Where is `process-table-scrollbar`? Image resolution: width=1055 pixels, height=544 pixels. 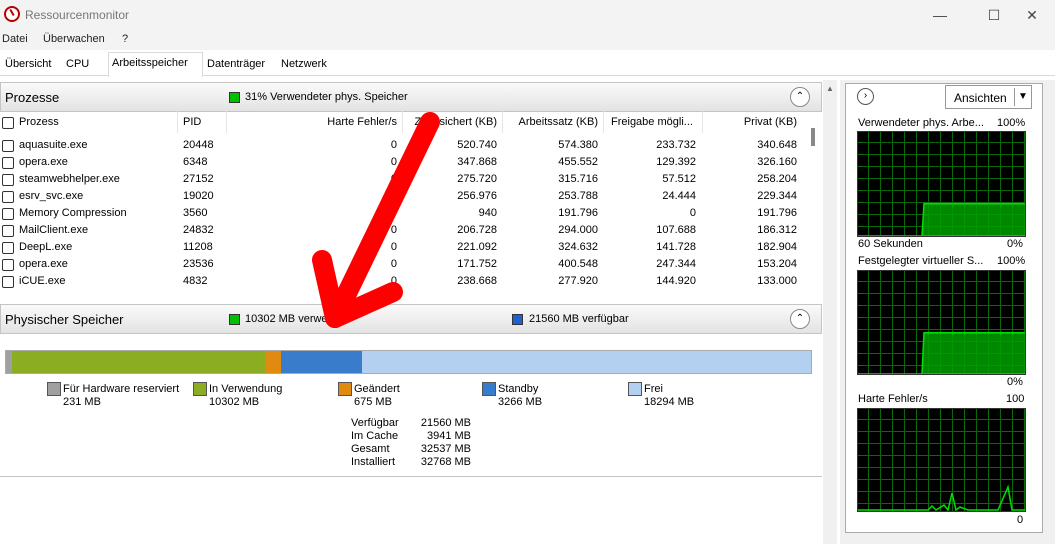
process-table-scrollbar is located at coordinates (814, 204).